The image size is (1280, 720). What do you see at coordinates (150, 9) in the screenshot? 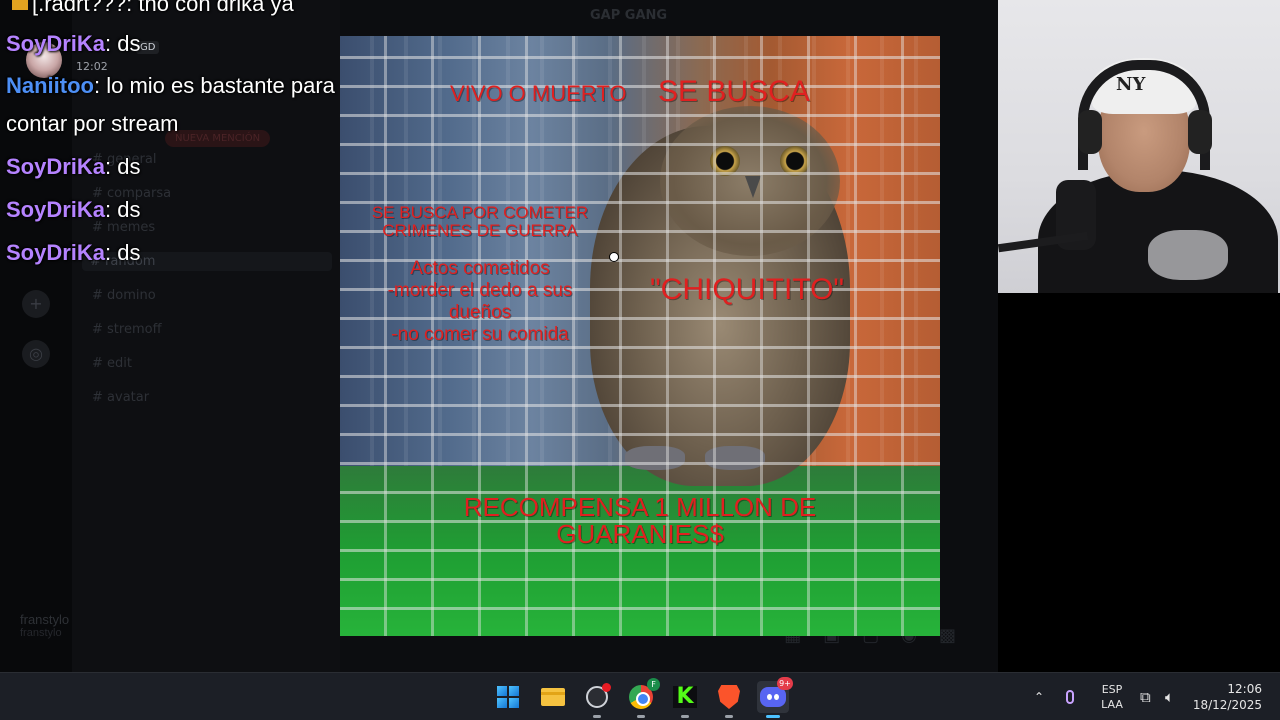
I see `chat-message-partial: [.radrt???: tnó con drika ya` at bounding box center [150, 9].